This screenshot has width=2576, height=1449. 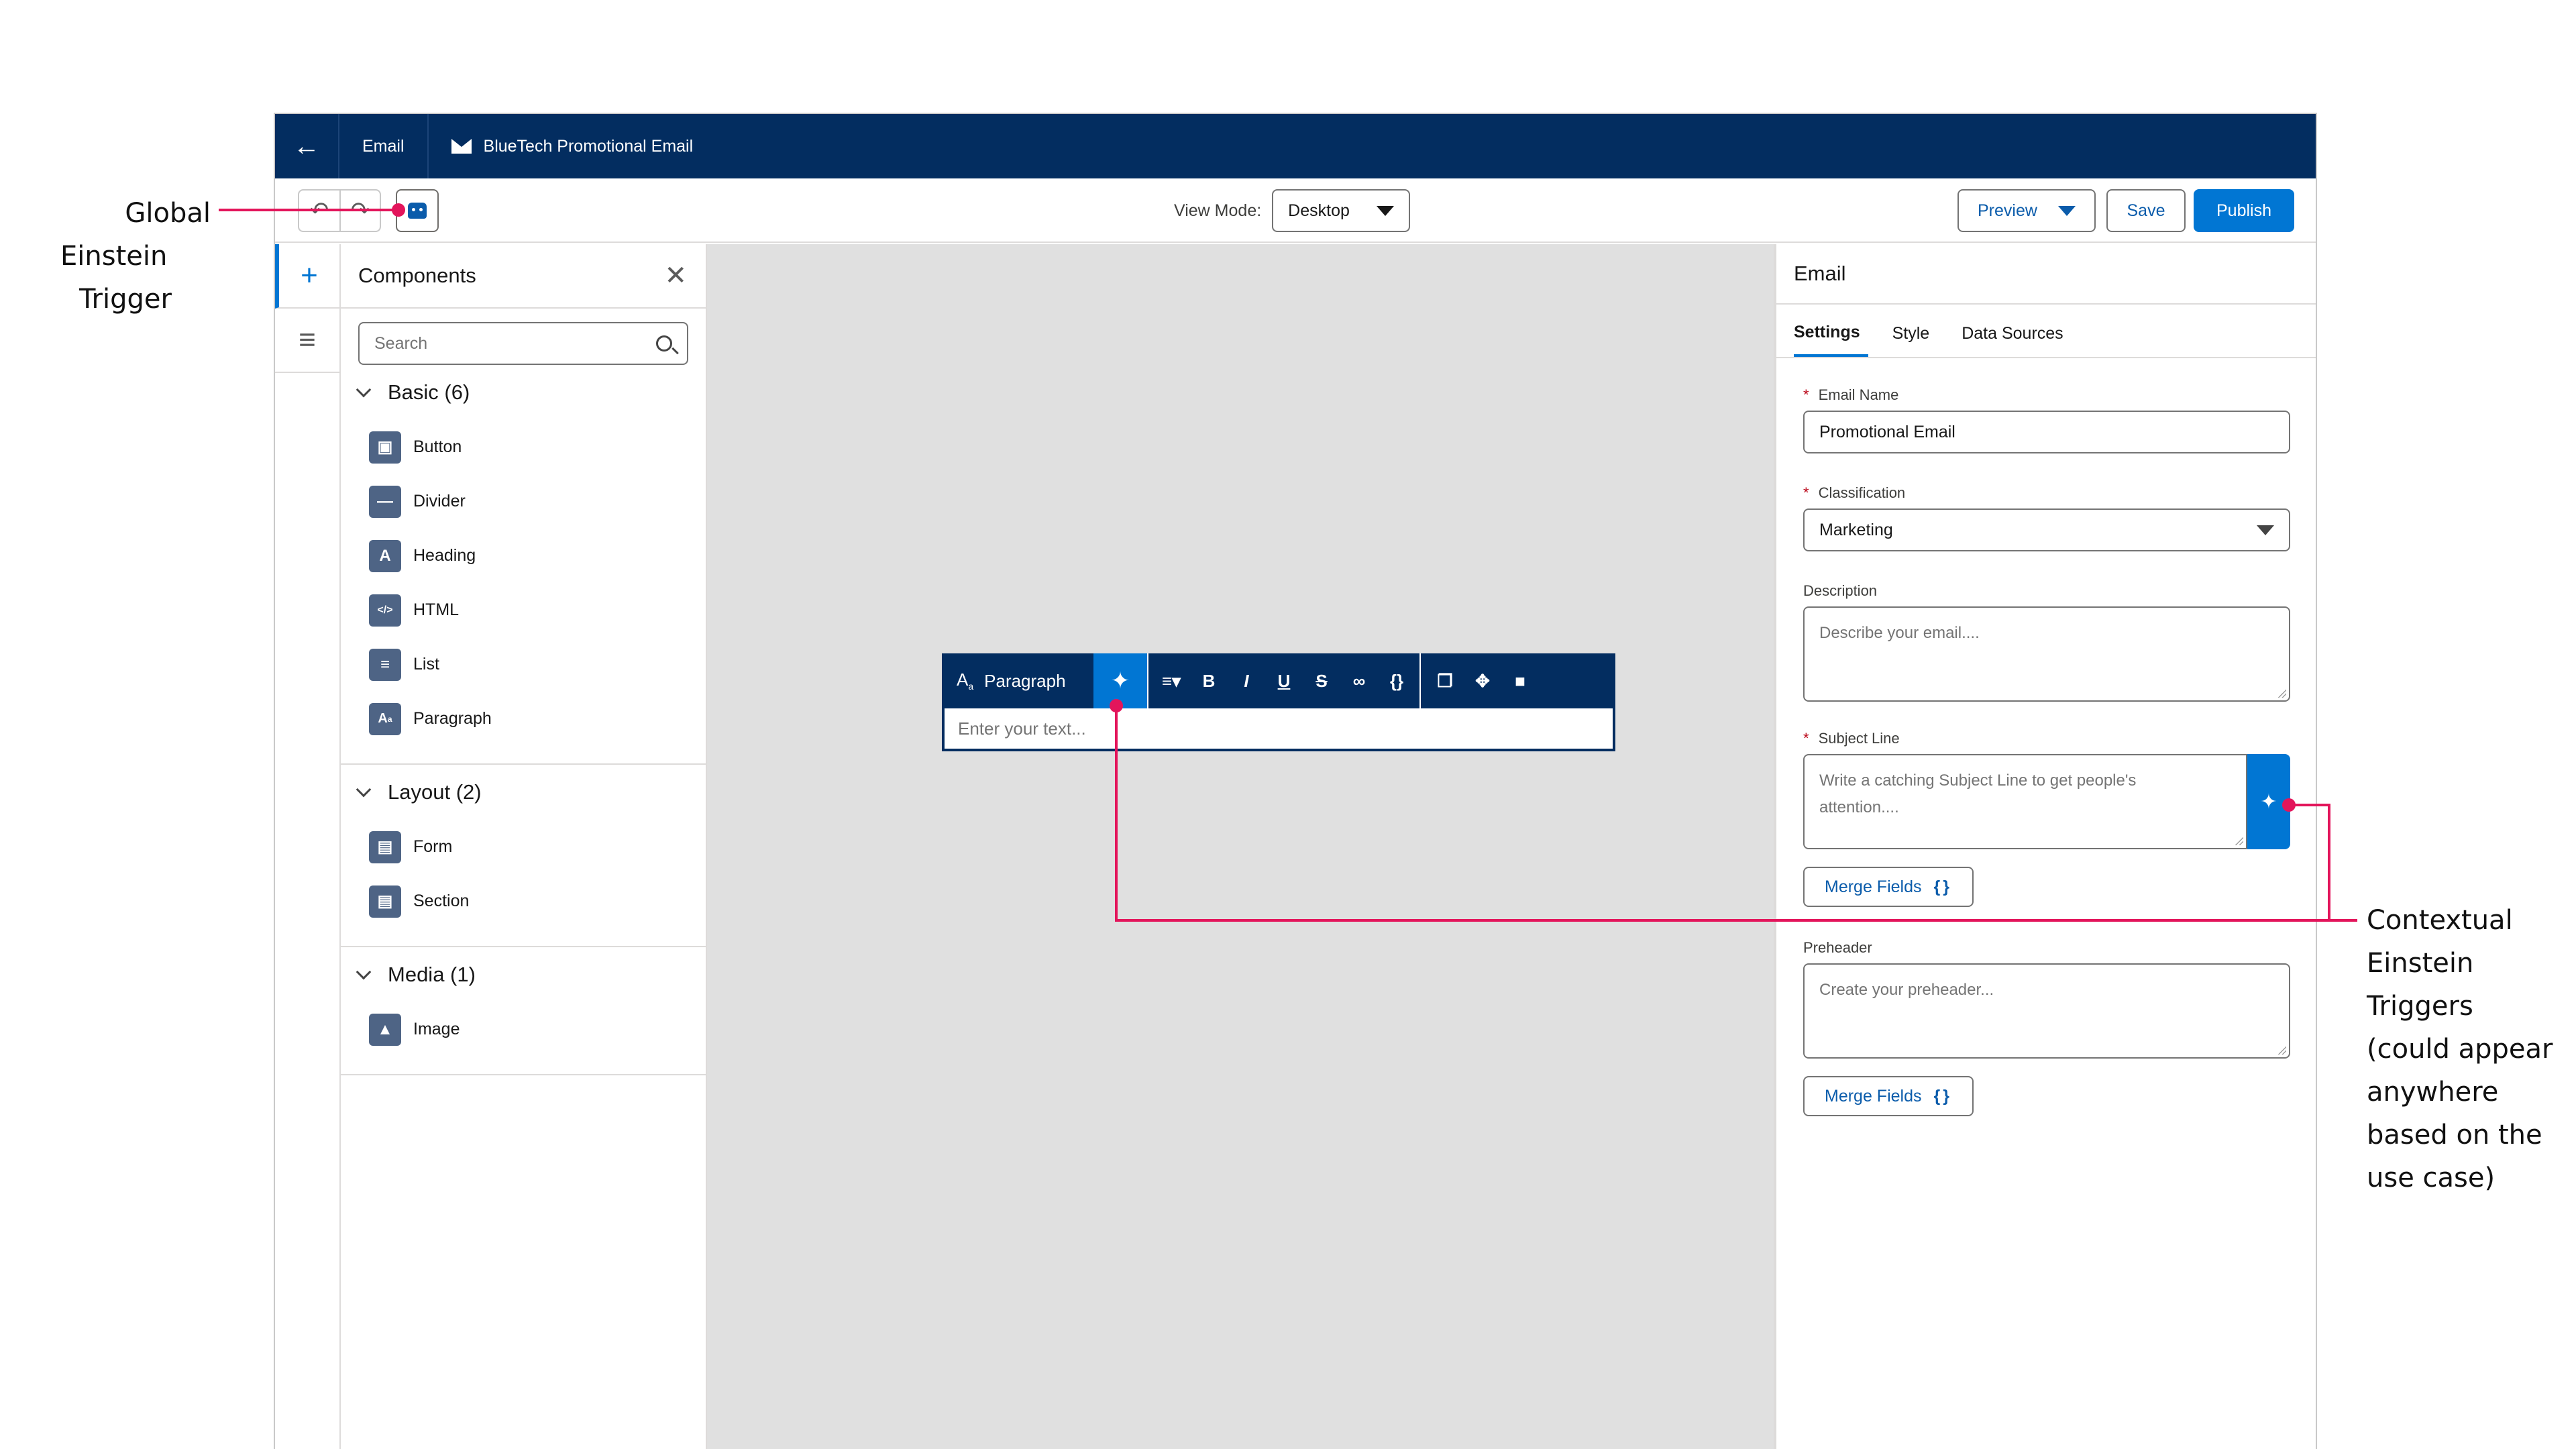 I want to click on properties-tabs: Settings Style Data Sources, so click(x=2046, y=331).